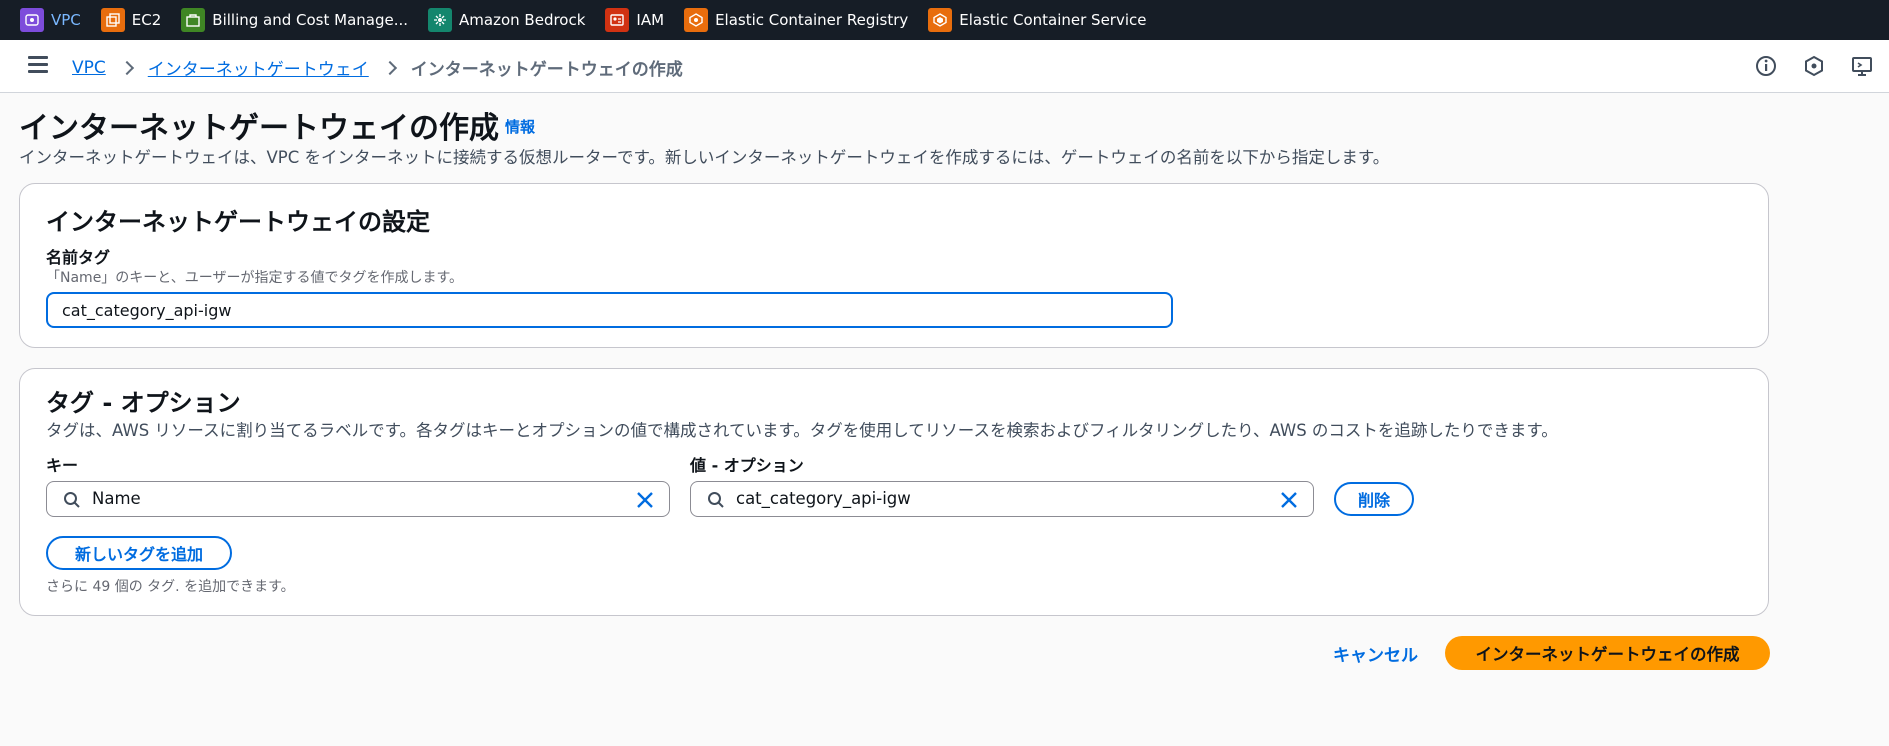 This screenshot has height=746, width=1889. Describe the element at coordinates (358, 499) in the screenshot. I see `tag-key-field: Name` at that location.